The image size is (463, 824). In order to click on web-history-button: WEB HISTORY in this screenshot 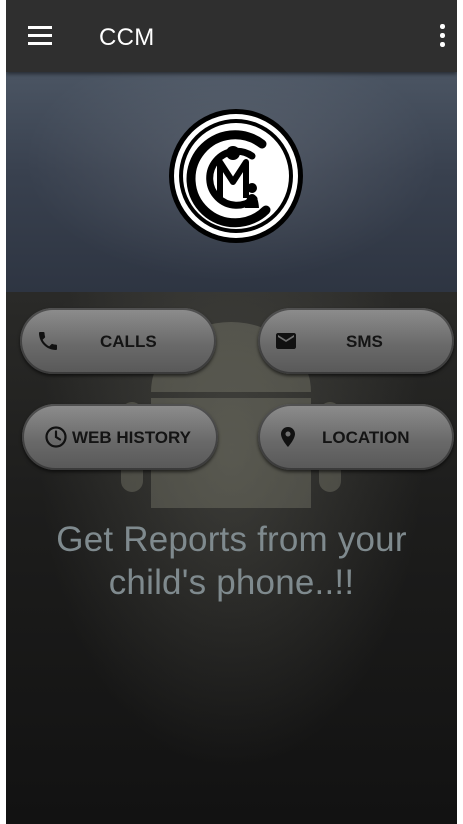, I will do `click(120, 437)`.